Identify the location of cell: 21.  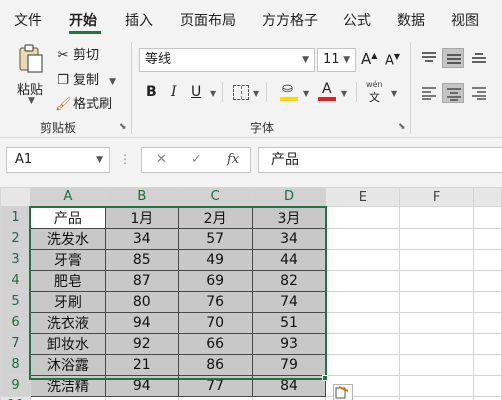
(141, 364).